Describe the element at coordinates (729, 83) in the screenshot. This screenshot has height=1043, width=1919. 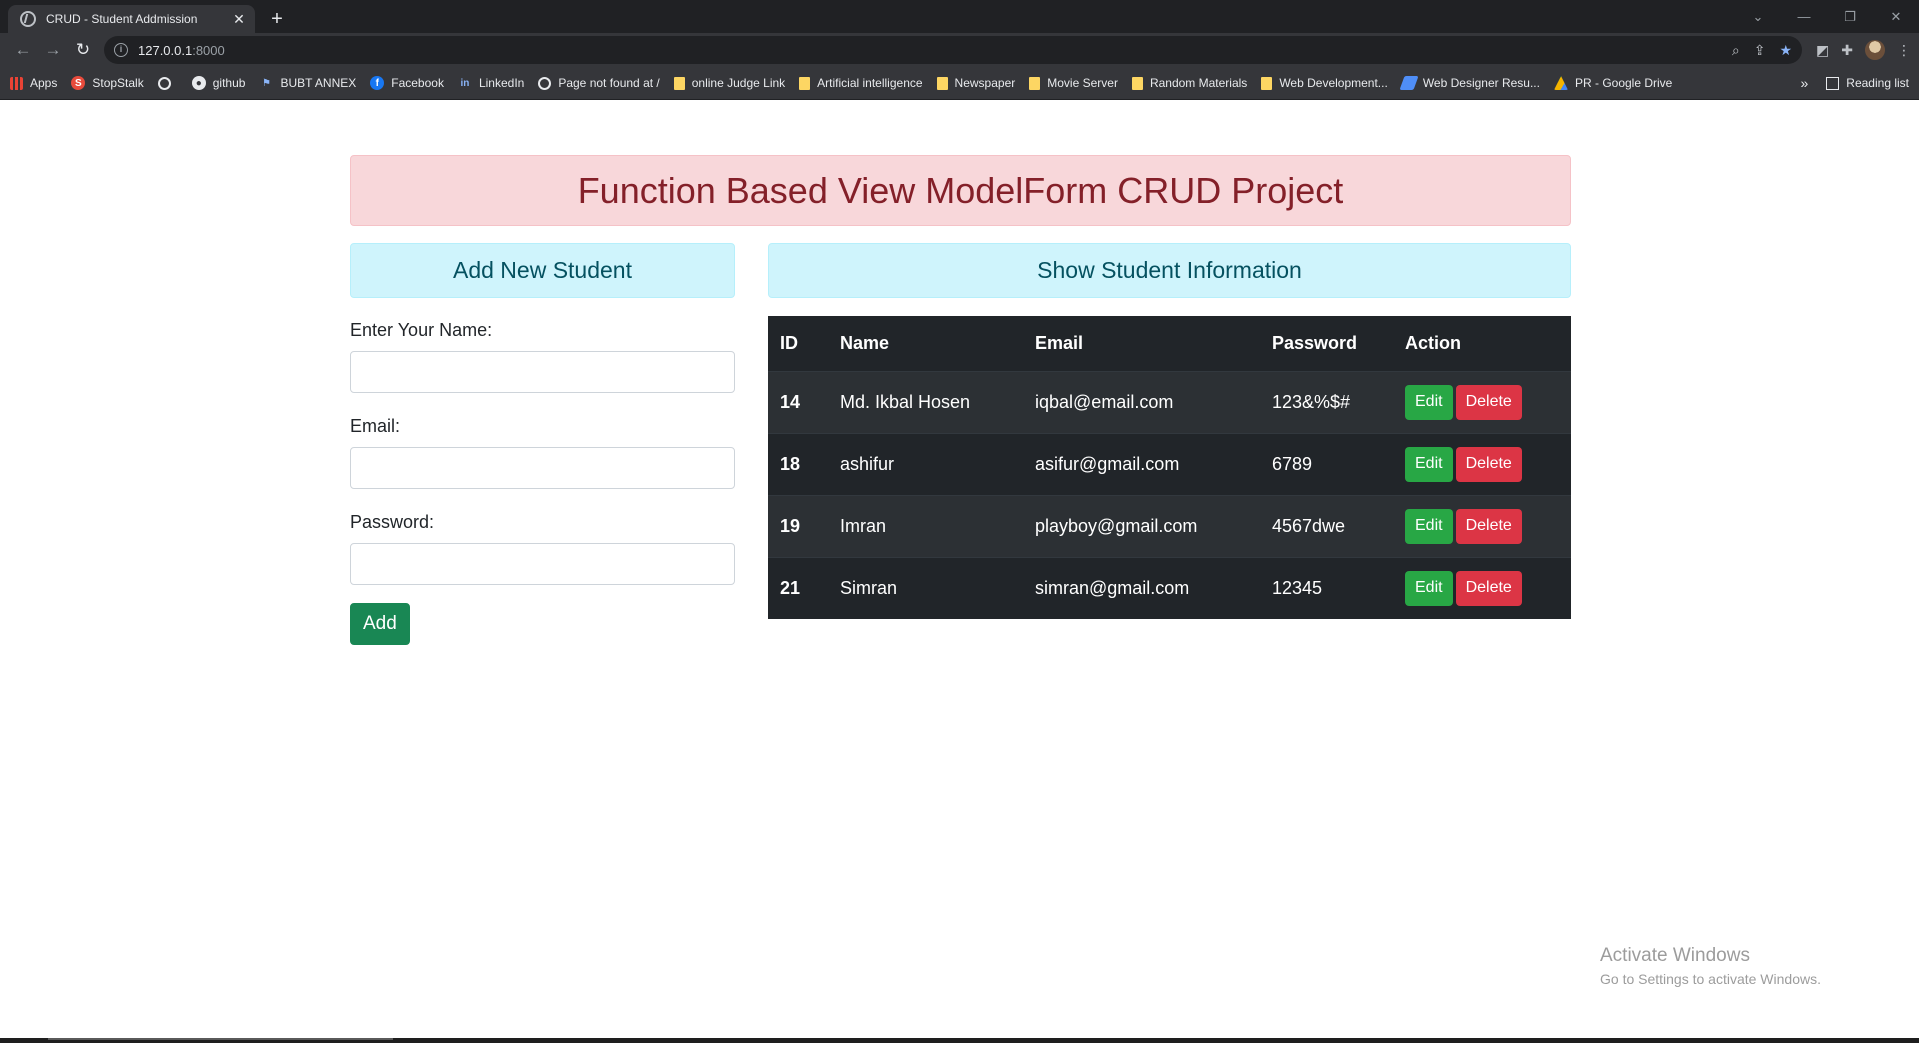
I see `bookmark-online-judge: online Judge Link` at that location.